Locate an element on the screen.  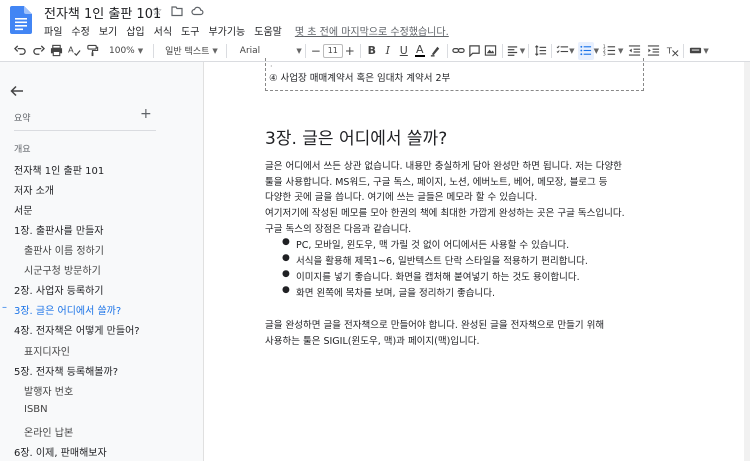
input-tools-keyboard-icon is located at coordinates (695, 51).